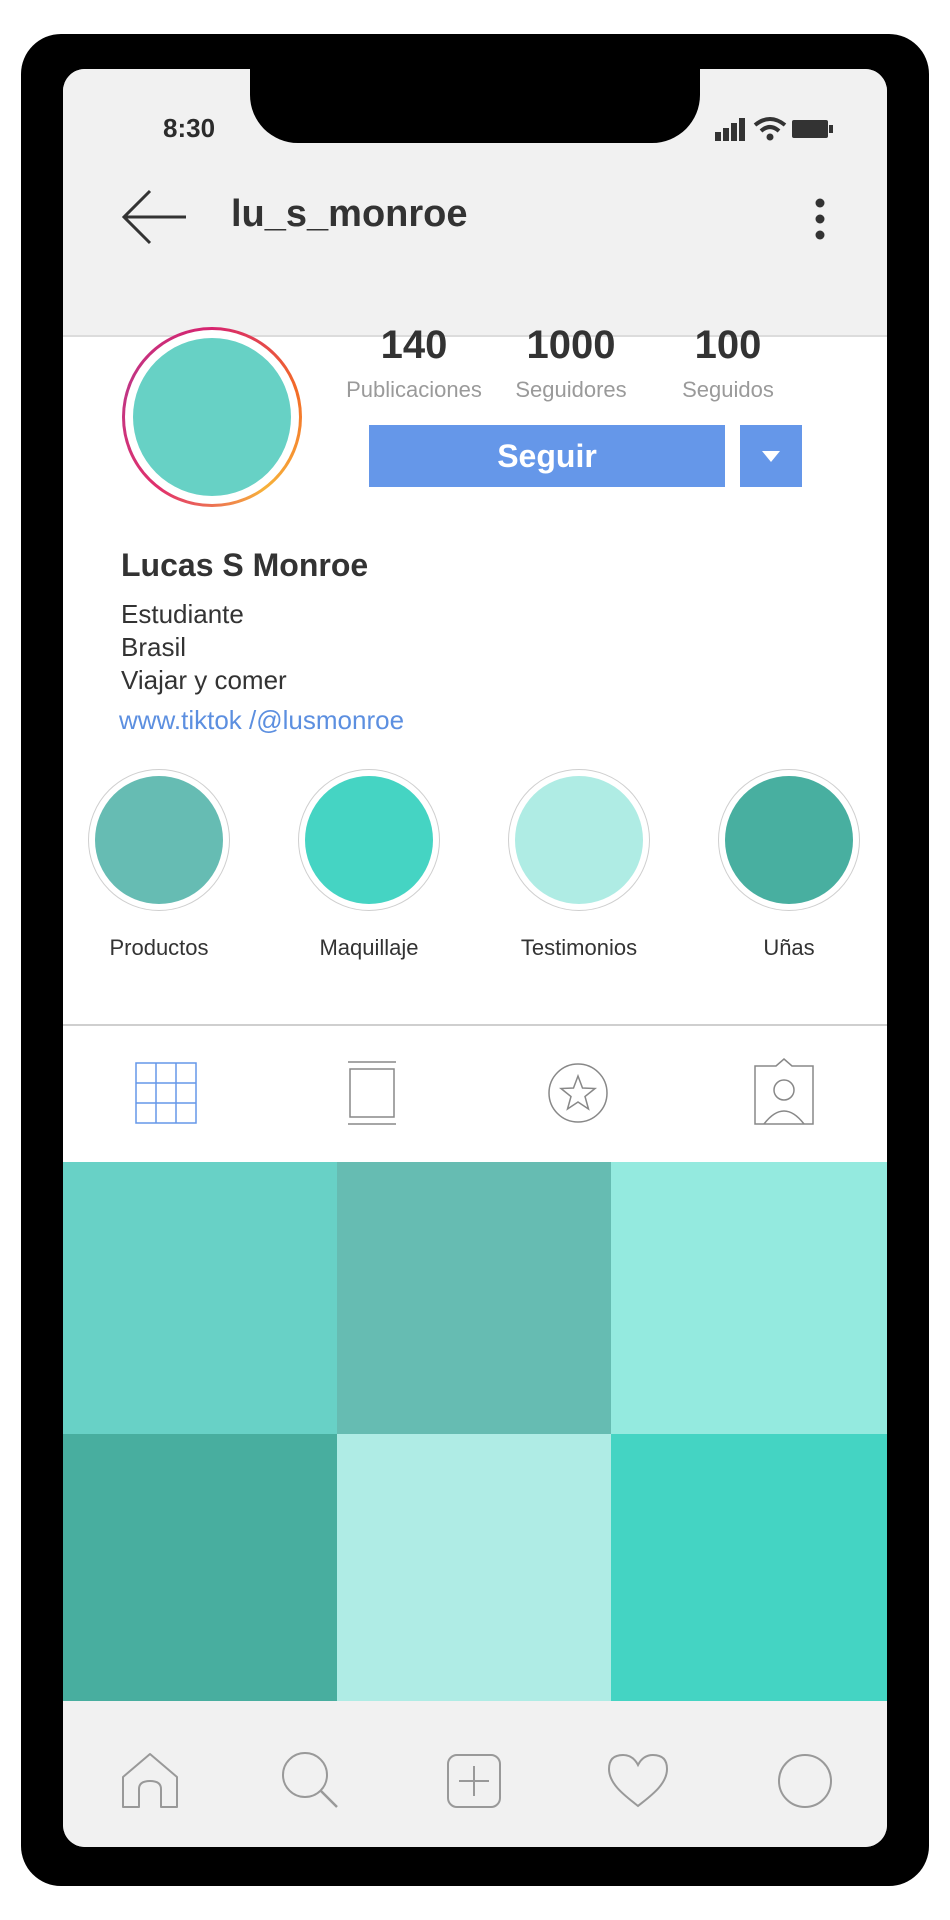 The width and height of the screenshot is (950, 1920). Describe the element at coordinates (638, 1781) in the screenshot. I see `heart-icon` at that location.